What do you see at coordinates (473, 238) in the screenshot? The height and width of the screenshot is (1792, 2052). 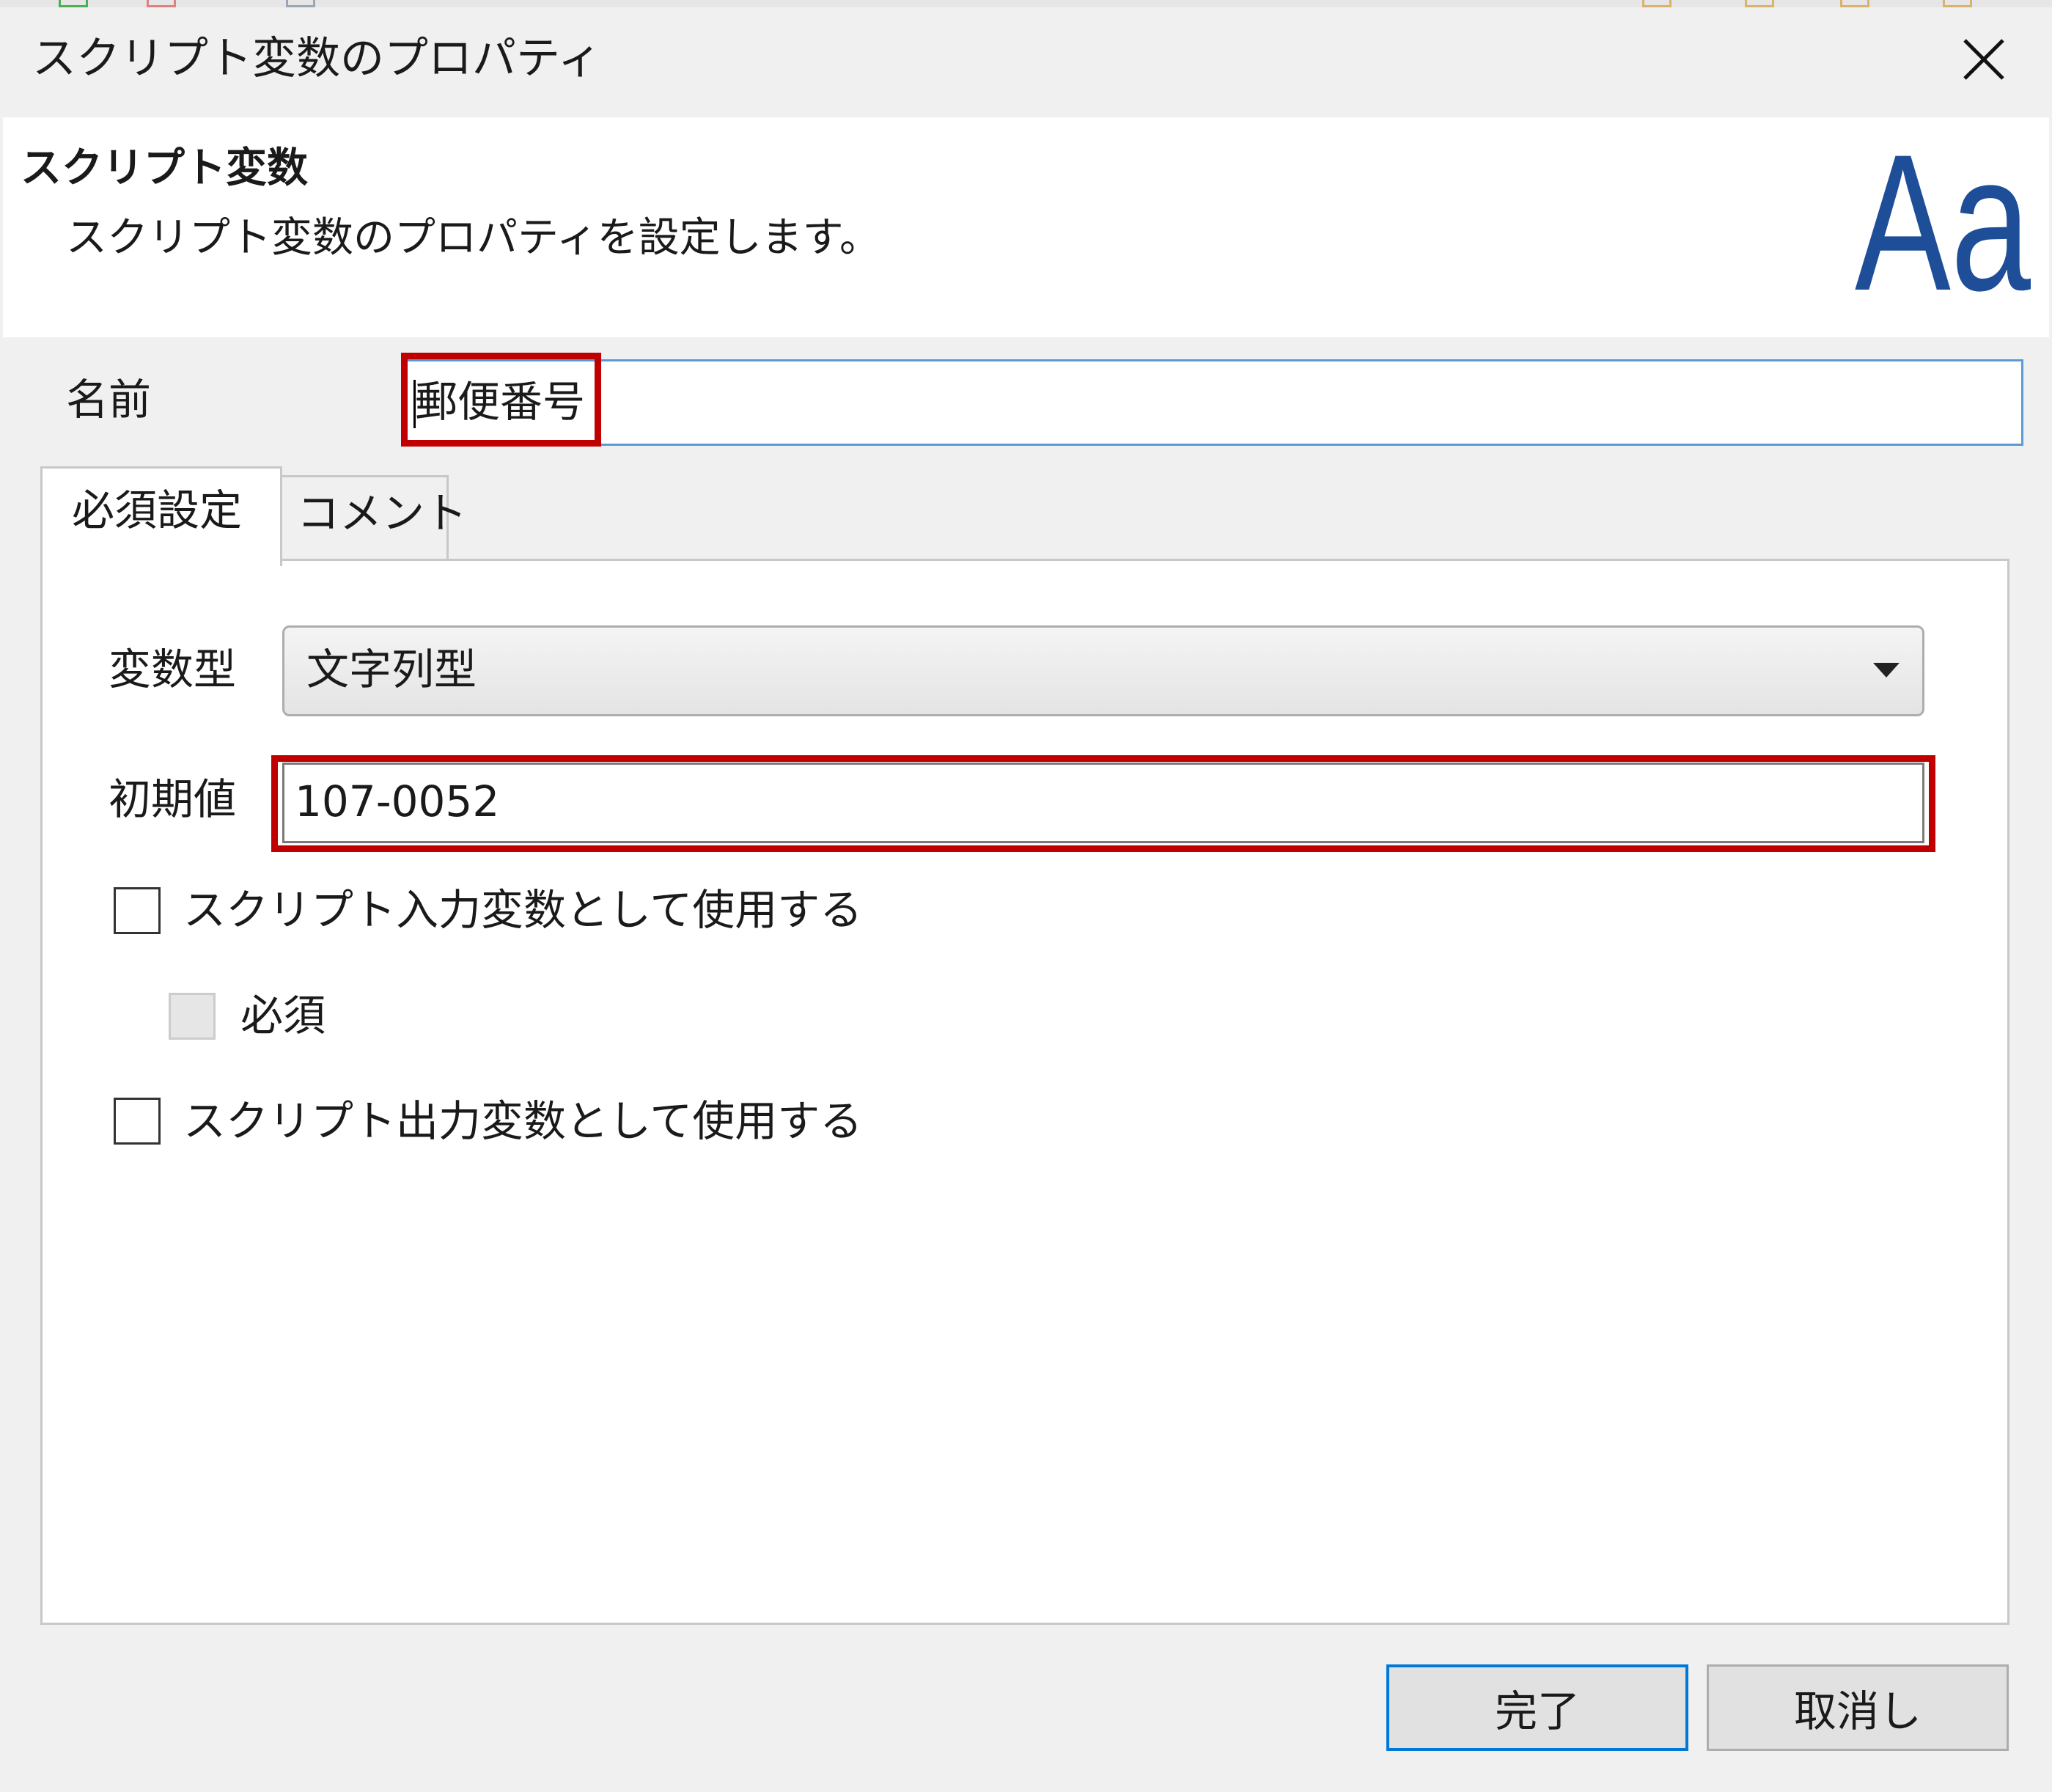 I see `header-description: スクリプト変数のプロパティを設定します。` at bounding box center [473, 238].